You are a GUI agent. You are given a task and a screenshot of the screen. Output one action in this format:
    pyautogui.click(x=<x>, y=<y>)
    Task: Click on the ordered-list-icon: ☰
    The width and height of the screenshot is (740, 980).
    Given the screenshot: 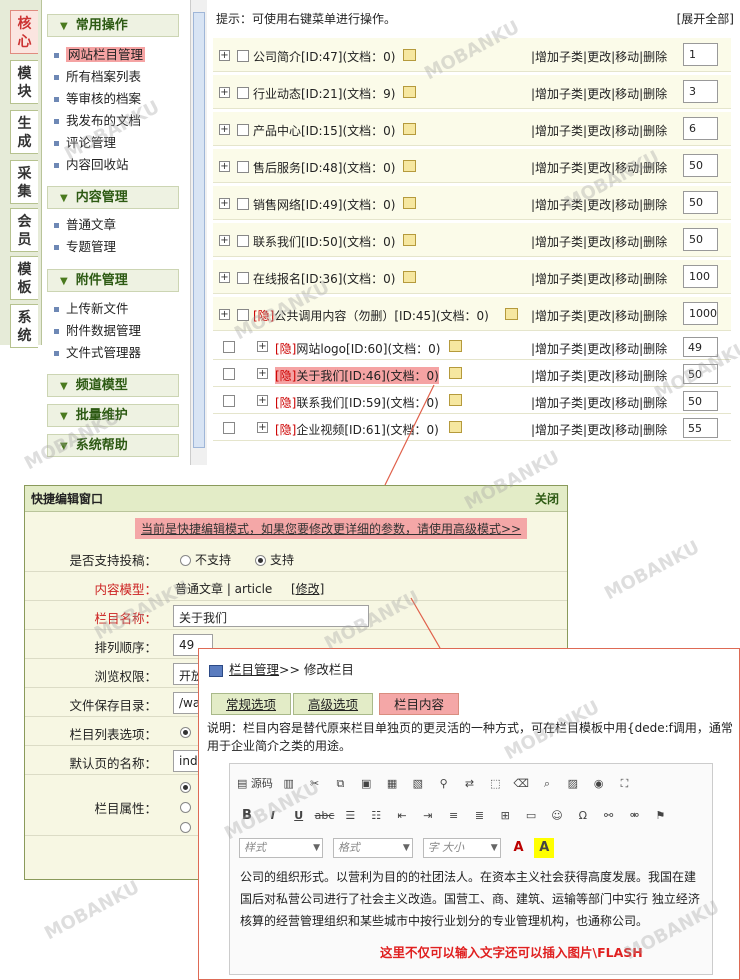 What is the action you would take?
    pyautogui.click(x=350, y=816)
    